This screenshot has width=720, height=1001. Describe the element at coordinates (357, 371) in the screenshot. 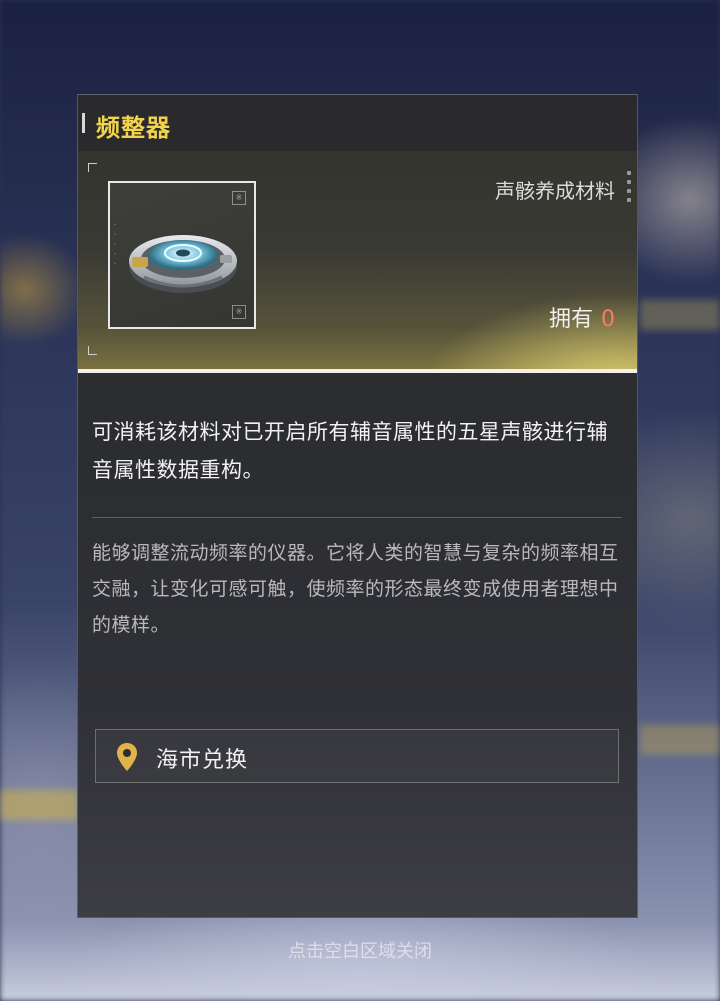

I see `hero-divider` at that location.